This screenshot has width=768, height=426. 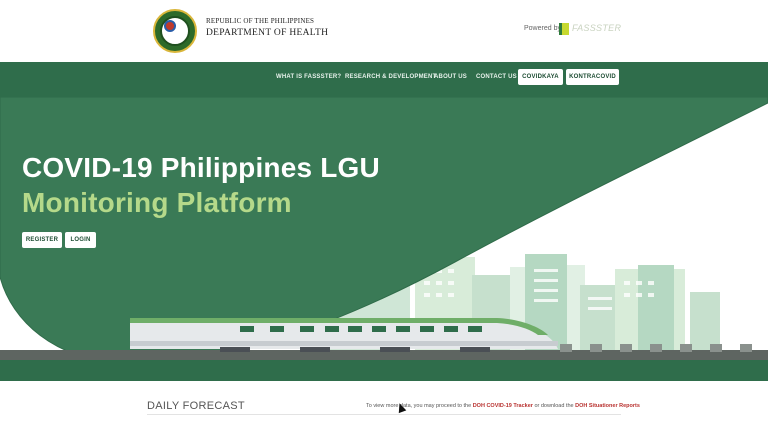 I want to click on seal-core, so click(x=170, y=26).